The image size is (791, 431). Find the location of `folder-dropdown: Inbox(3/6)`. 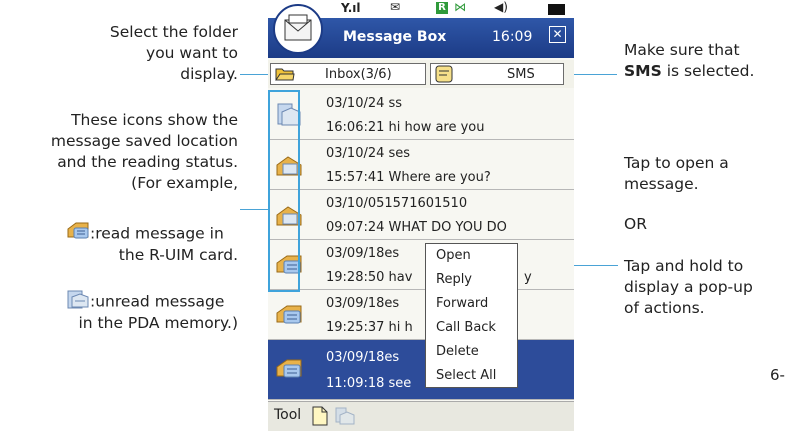

folder-dropdown: Inbox(3/6) is located at coordinates (348, 74).